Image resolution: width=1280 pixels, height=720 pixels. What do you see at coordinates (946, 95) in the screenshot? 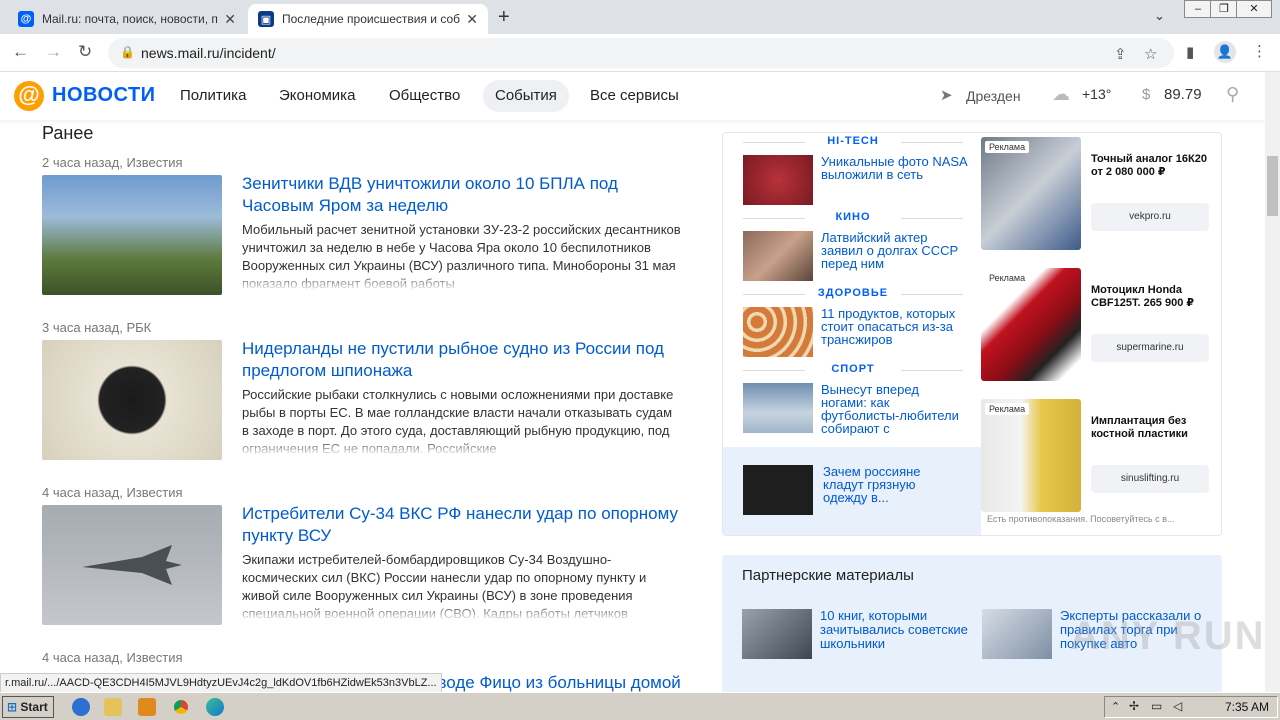
I see `location-arrow-icon: ➤` at bounding box center [946, 95].